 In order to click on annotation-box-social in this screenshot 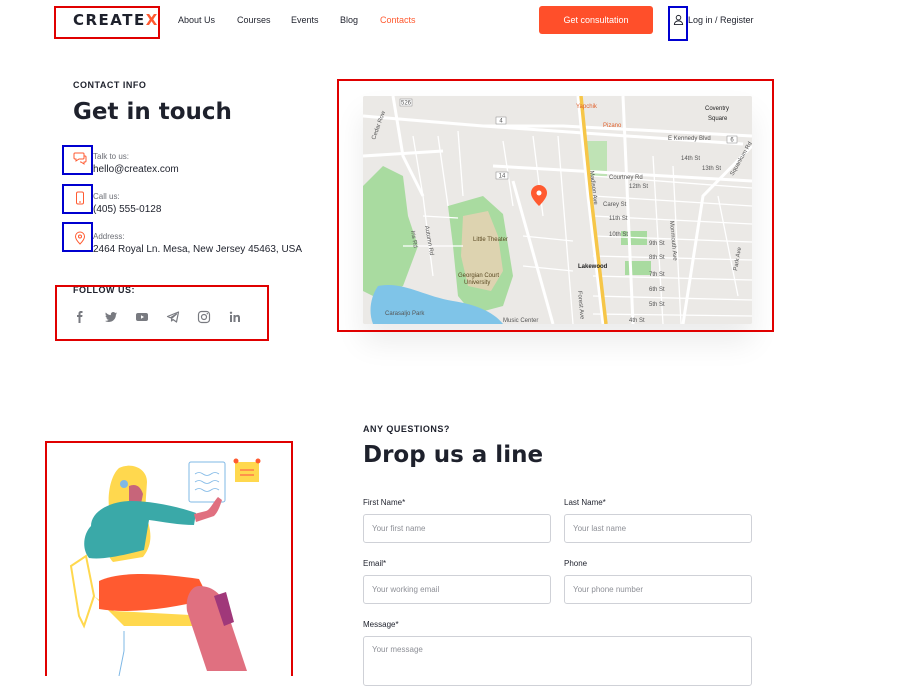, I will do `click(162, 313)`.